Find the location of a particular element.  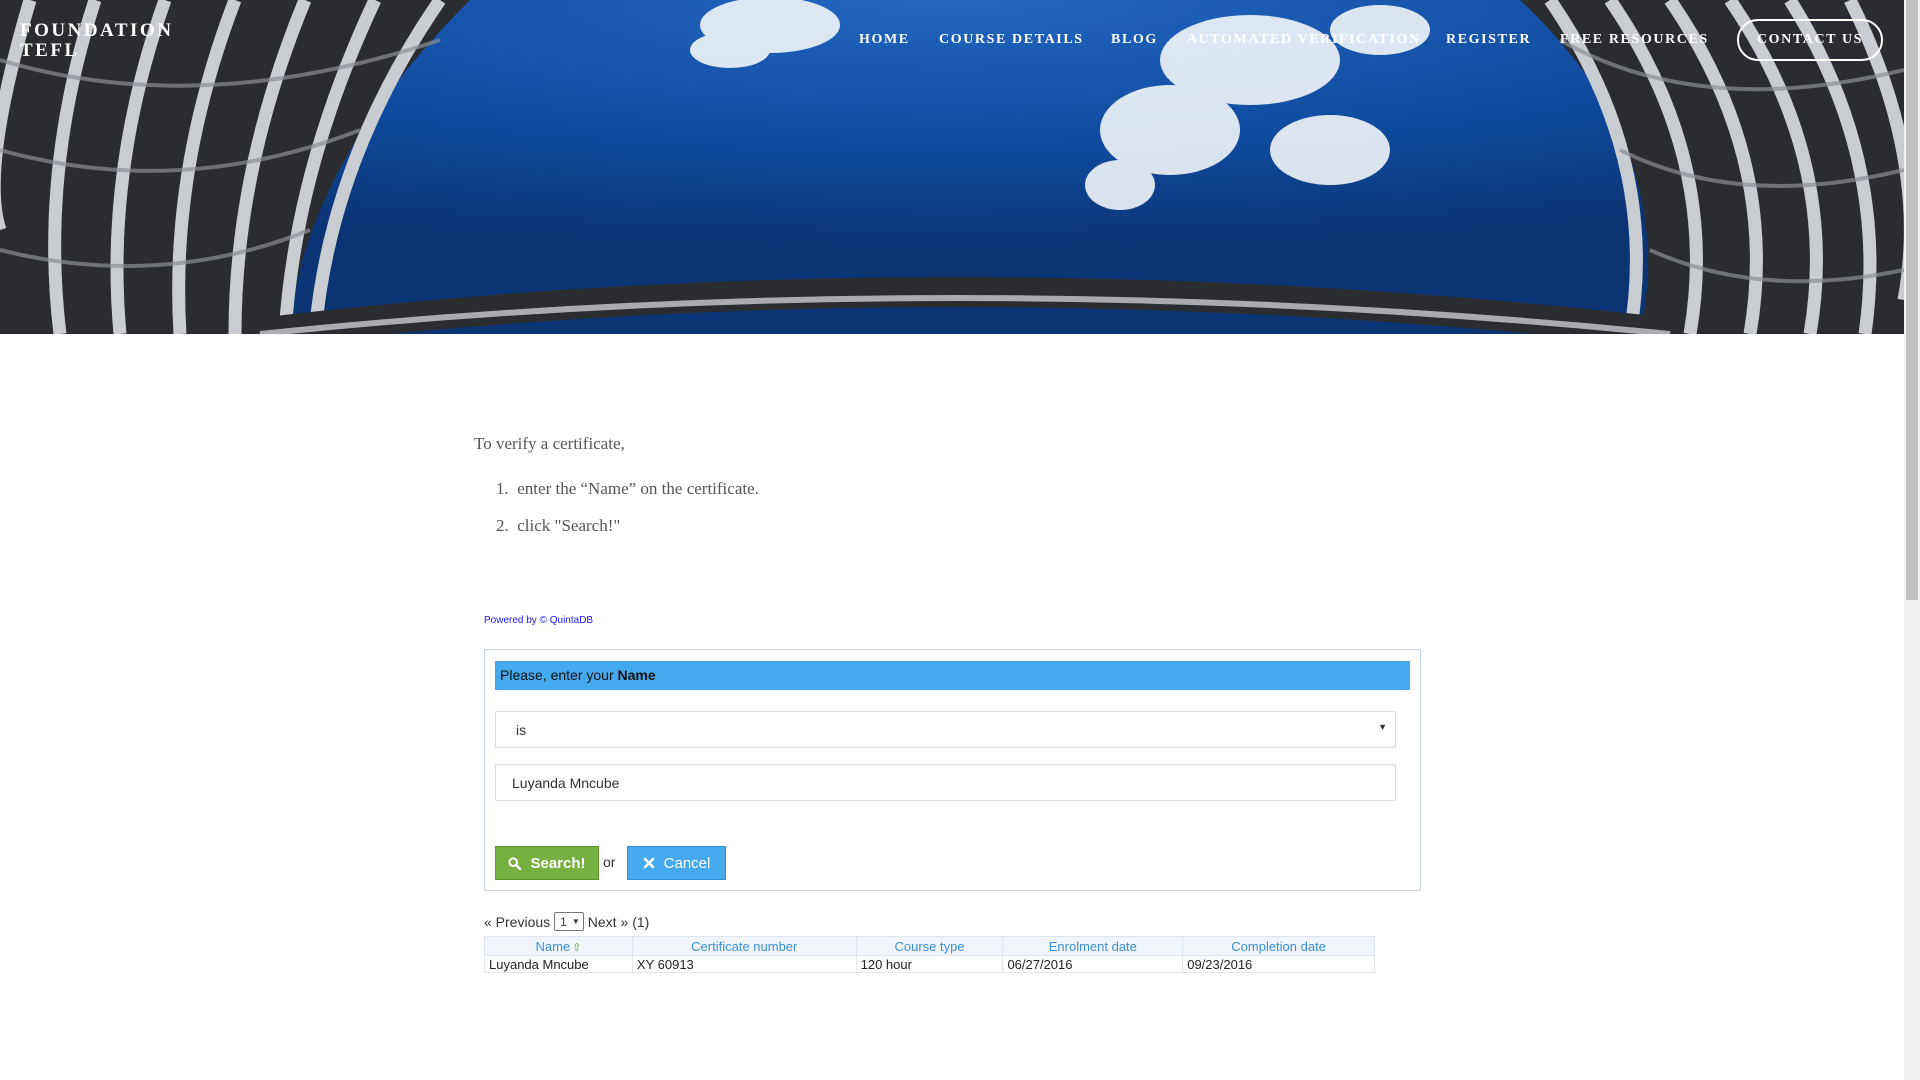

step-number: 1. is located at coordinates (502, 488).